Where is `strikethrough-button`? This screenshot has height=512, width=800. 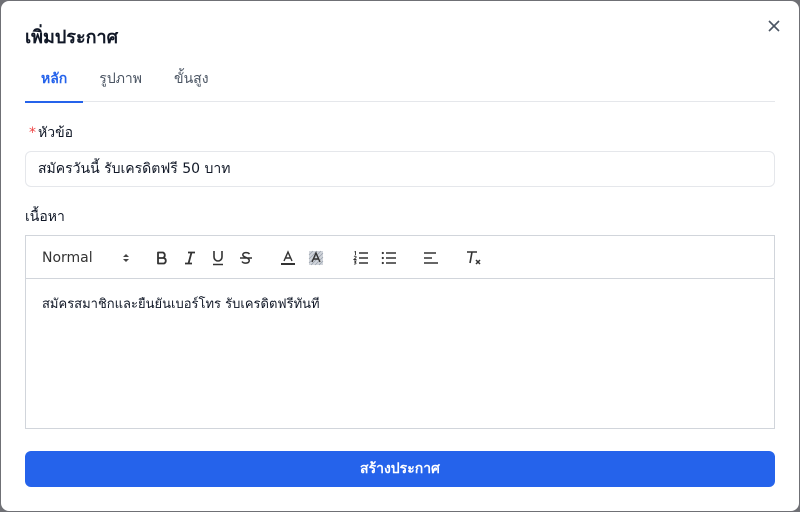 strikethrough-button is located at coordinates (246, 258).